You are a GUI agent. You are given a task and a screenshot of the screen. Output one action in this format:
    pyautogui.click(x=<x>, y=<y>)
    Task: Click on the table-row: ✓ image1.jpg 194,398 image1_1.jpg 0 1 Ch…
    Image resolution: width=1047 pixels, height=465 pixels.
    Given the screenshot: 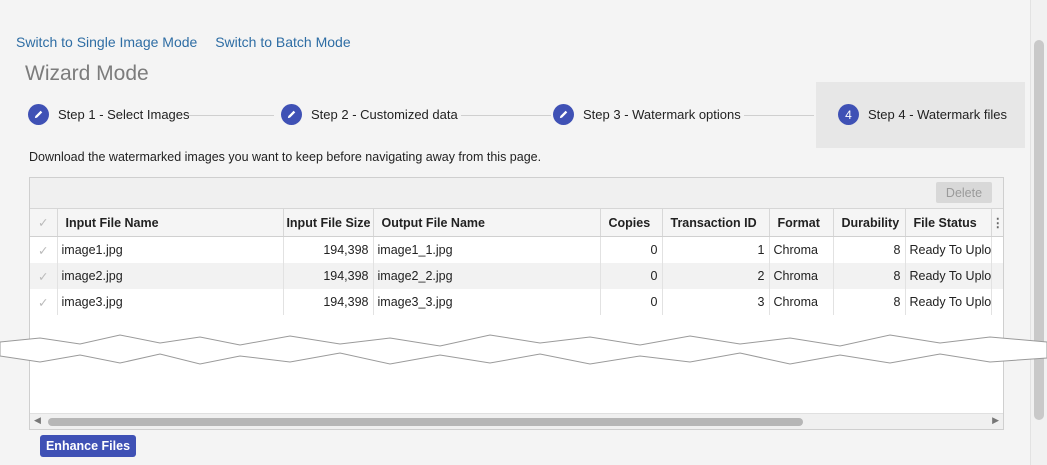 What is the action you would take?
    pyautogui.click(x=516, y=249)
    